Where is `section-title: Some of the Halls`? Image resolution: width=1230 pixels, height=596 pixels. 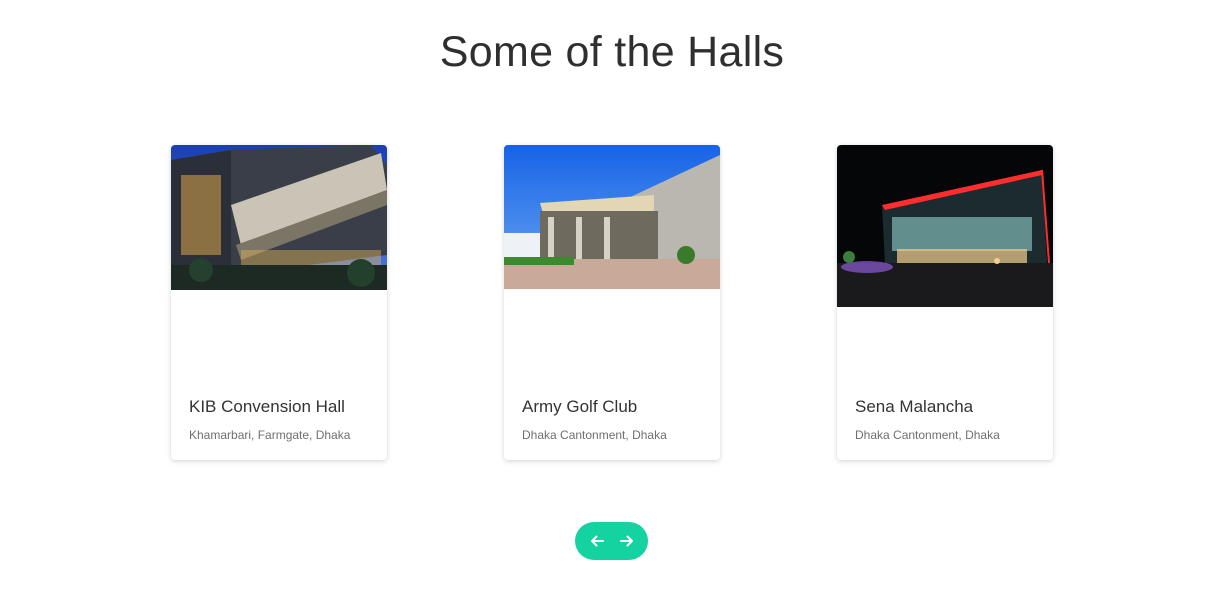 section-title: Some of the Halls is located at coordinates (612, 52).